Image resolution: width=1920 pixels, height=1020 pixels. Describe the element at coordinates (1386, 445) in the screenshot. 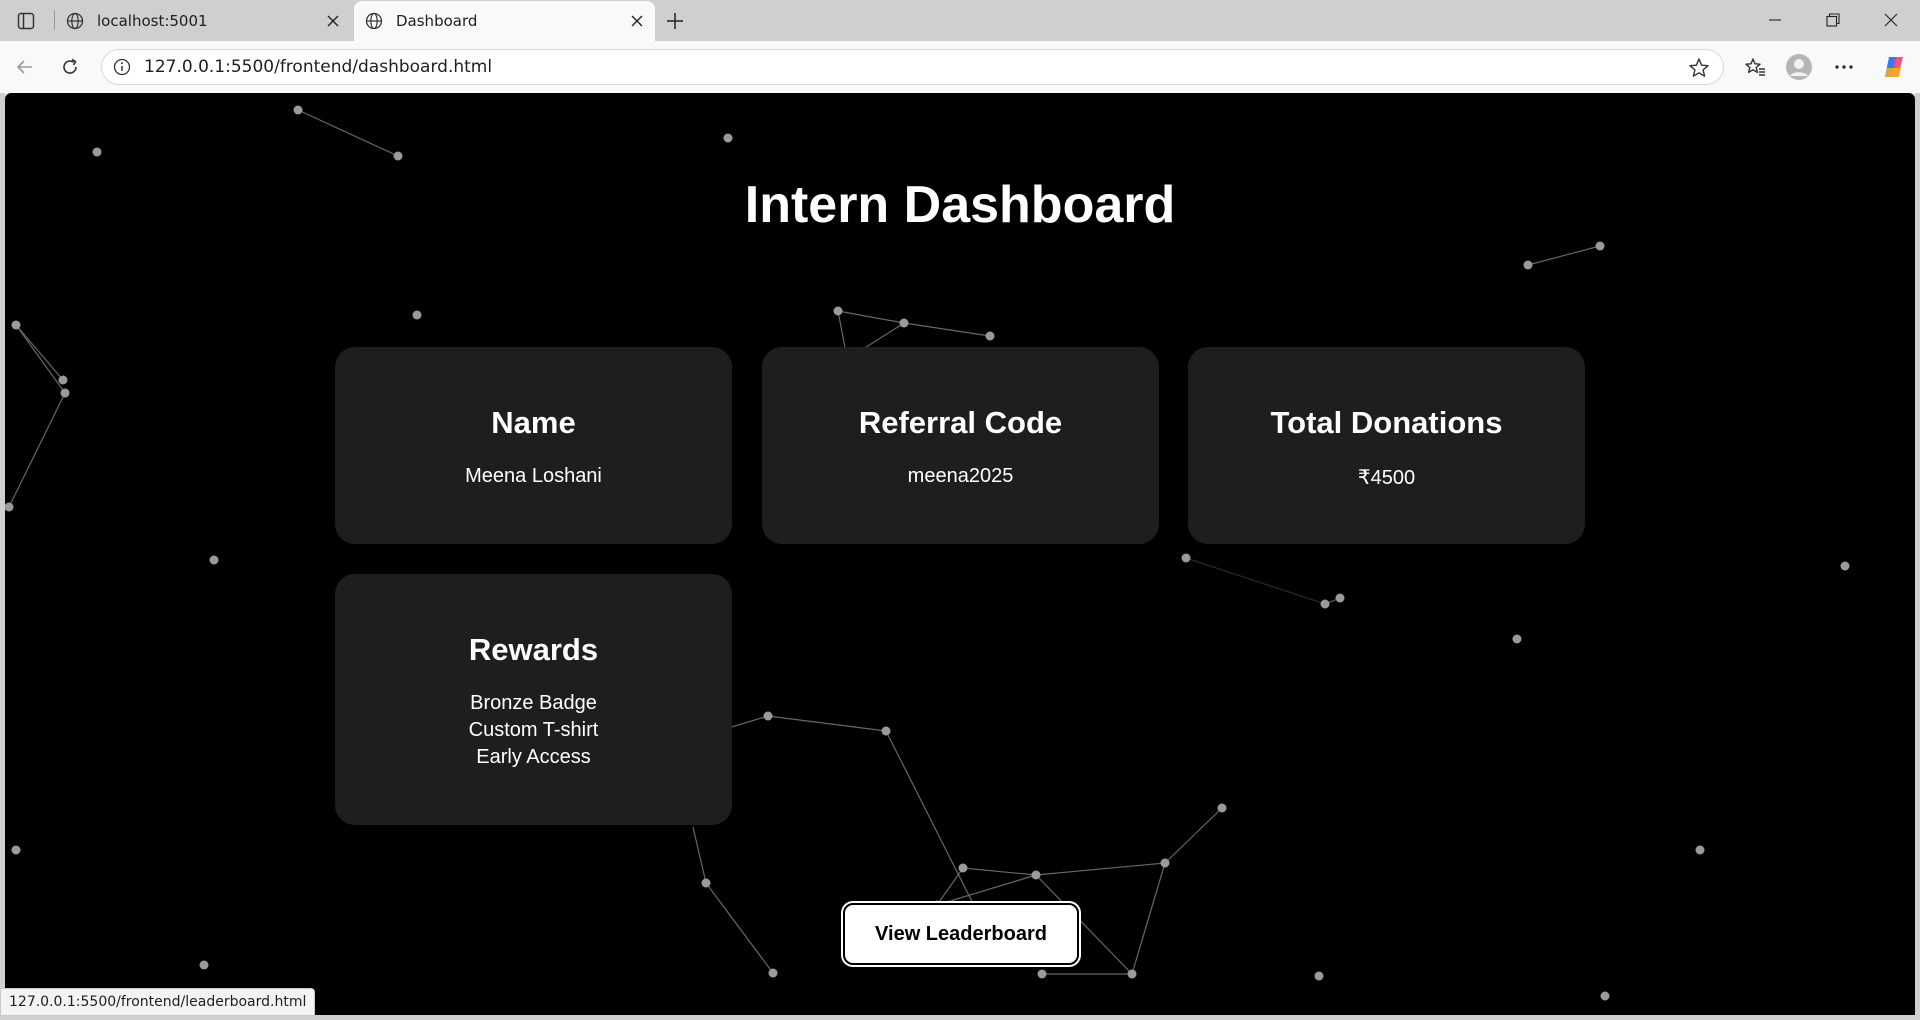

I see `total-donations-card: Total Donations ₹4500` at that location.